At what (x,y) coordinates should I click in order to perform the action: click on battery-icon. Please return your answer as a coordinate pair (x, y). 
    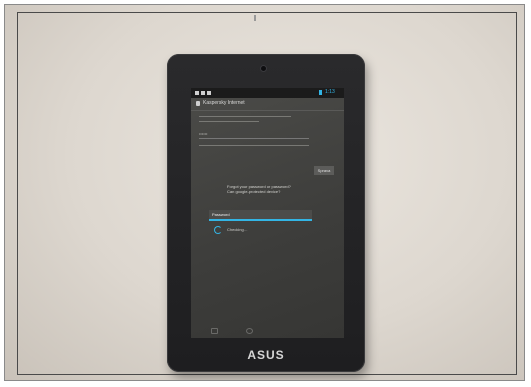
    Looking at the image, I should click on (320, 92).